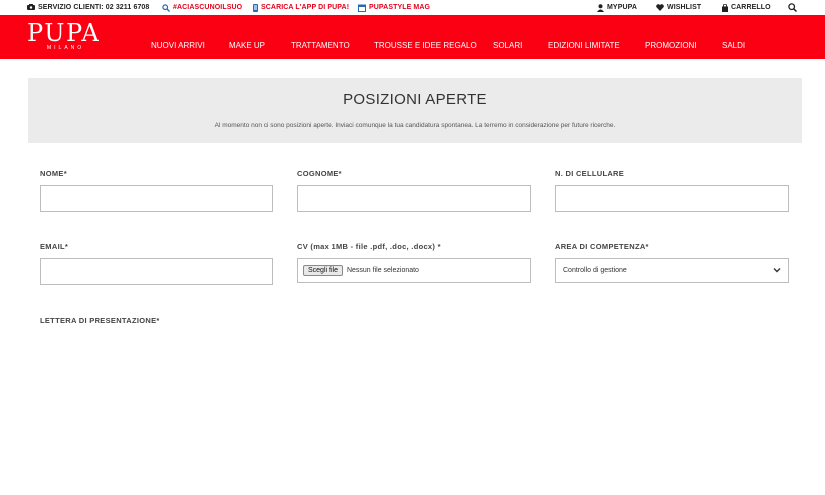  What do you see at coordinates (751, 7) in the screenshot?
I see `cart-text: CARRELLO` at bounding box center [751, 7].